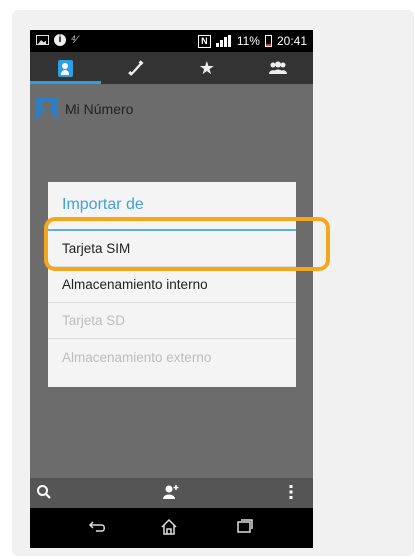 The image size is (415, 559). I want to click on home-button, so click(169, 528).